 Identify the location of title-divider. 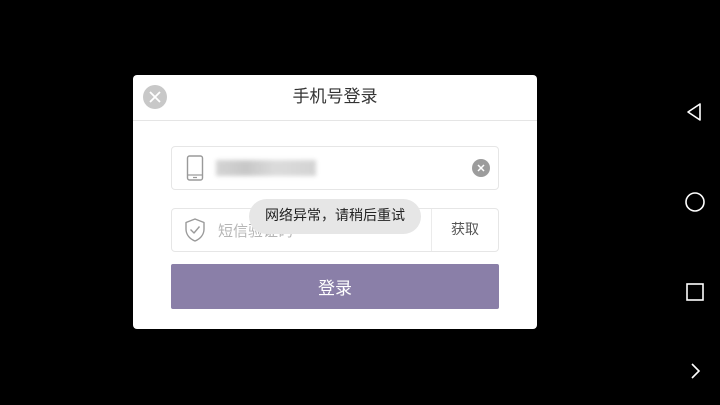
(335, 120).